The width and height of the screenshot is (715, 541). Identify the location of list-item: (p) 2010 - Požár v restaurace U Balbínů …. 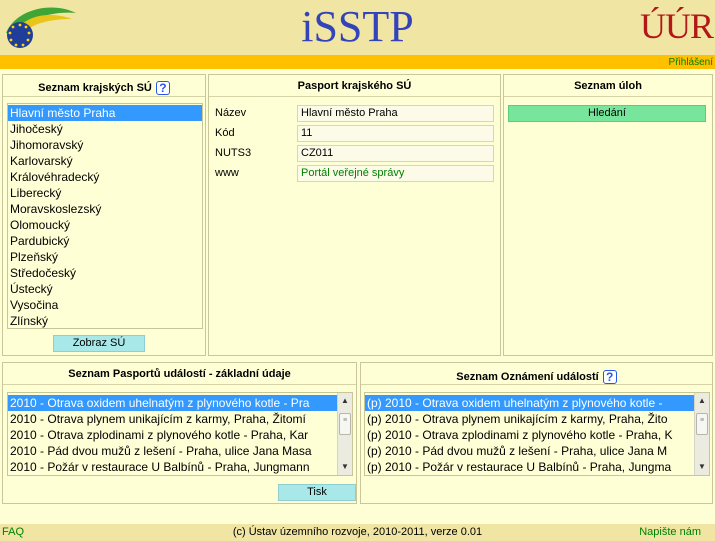
(529, 467).